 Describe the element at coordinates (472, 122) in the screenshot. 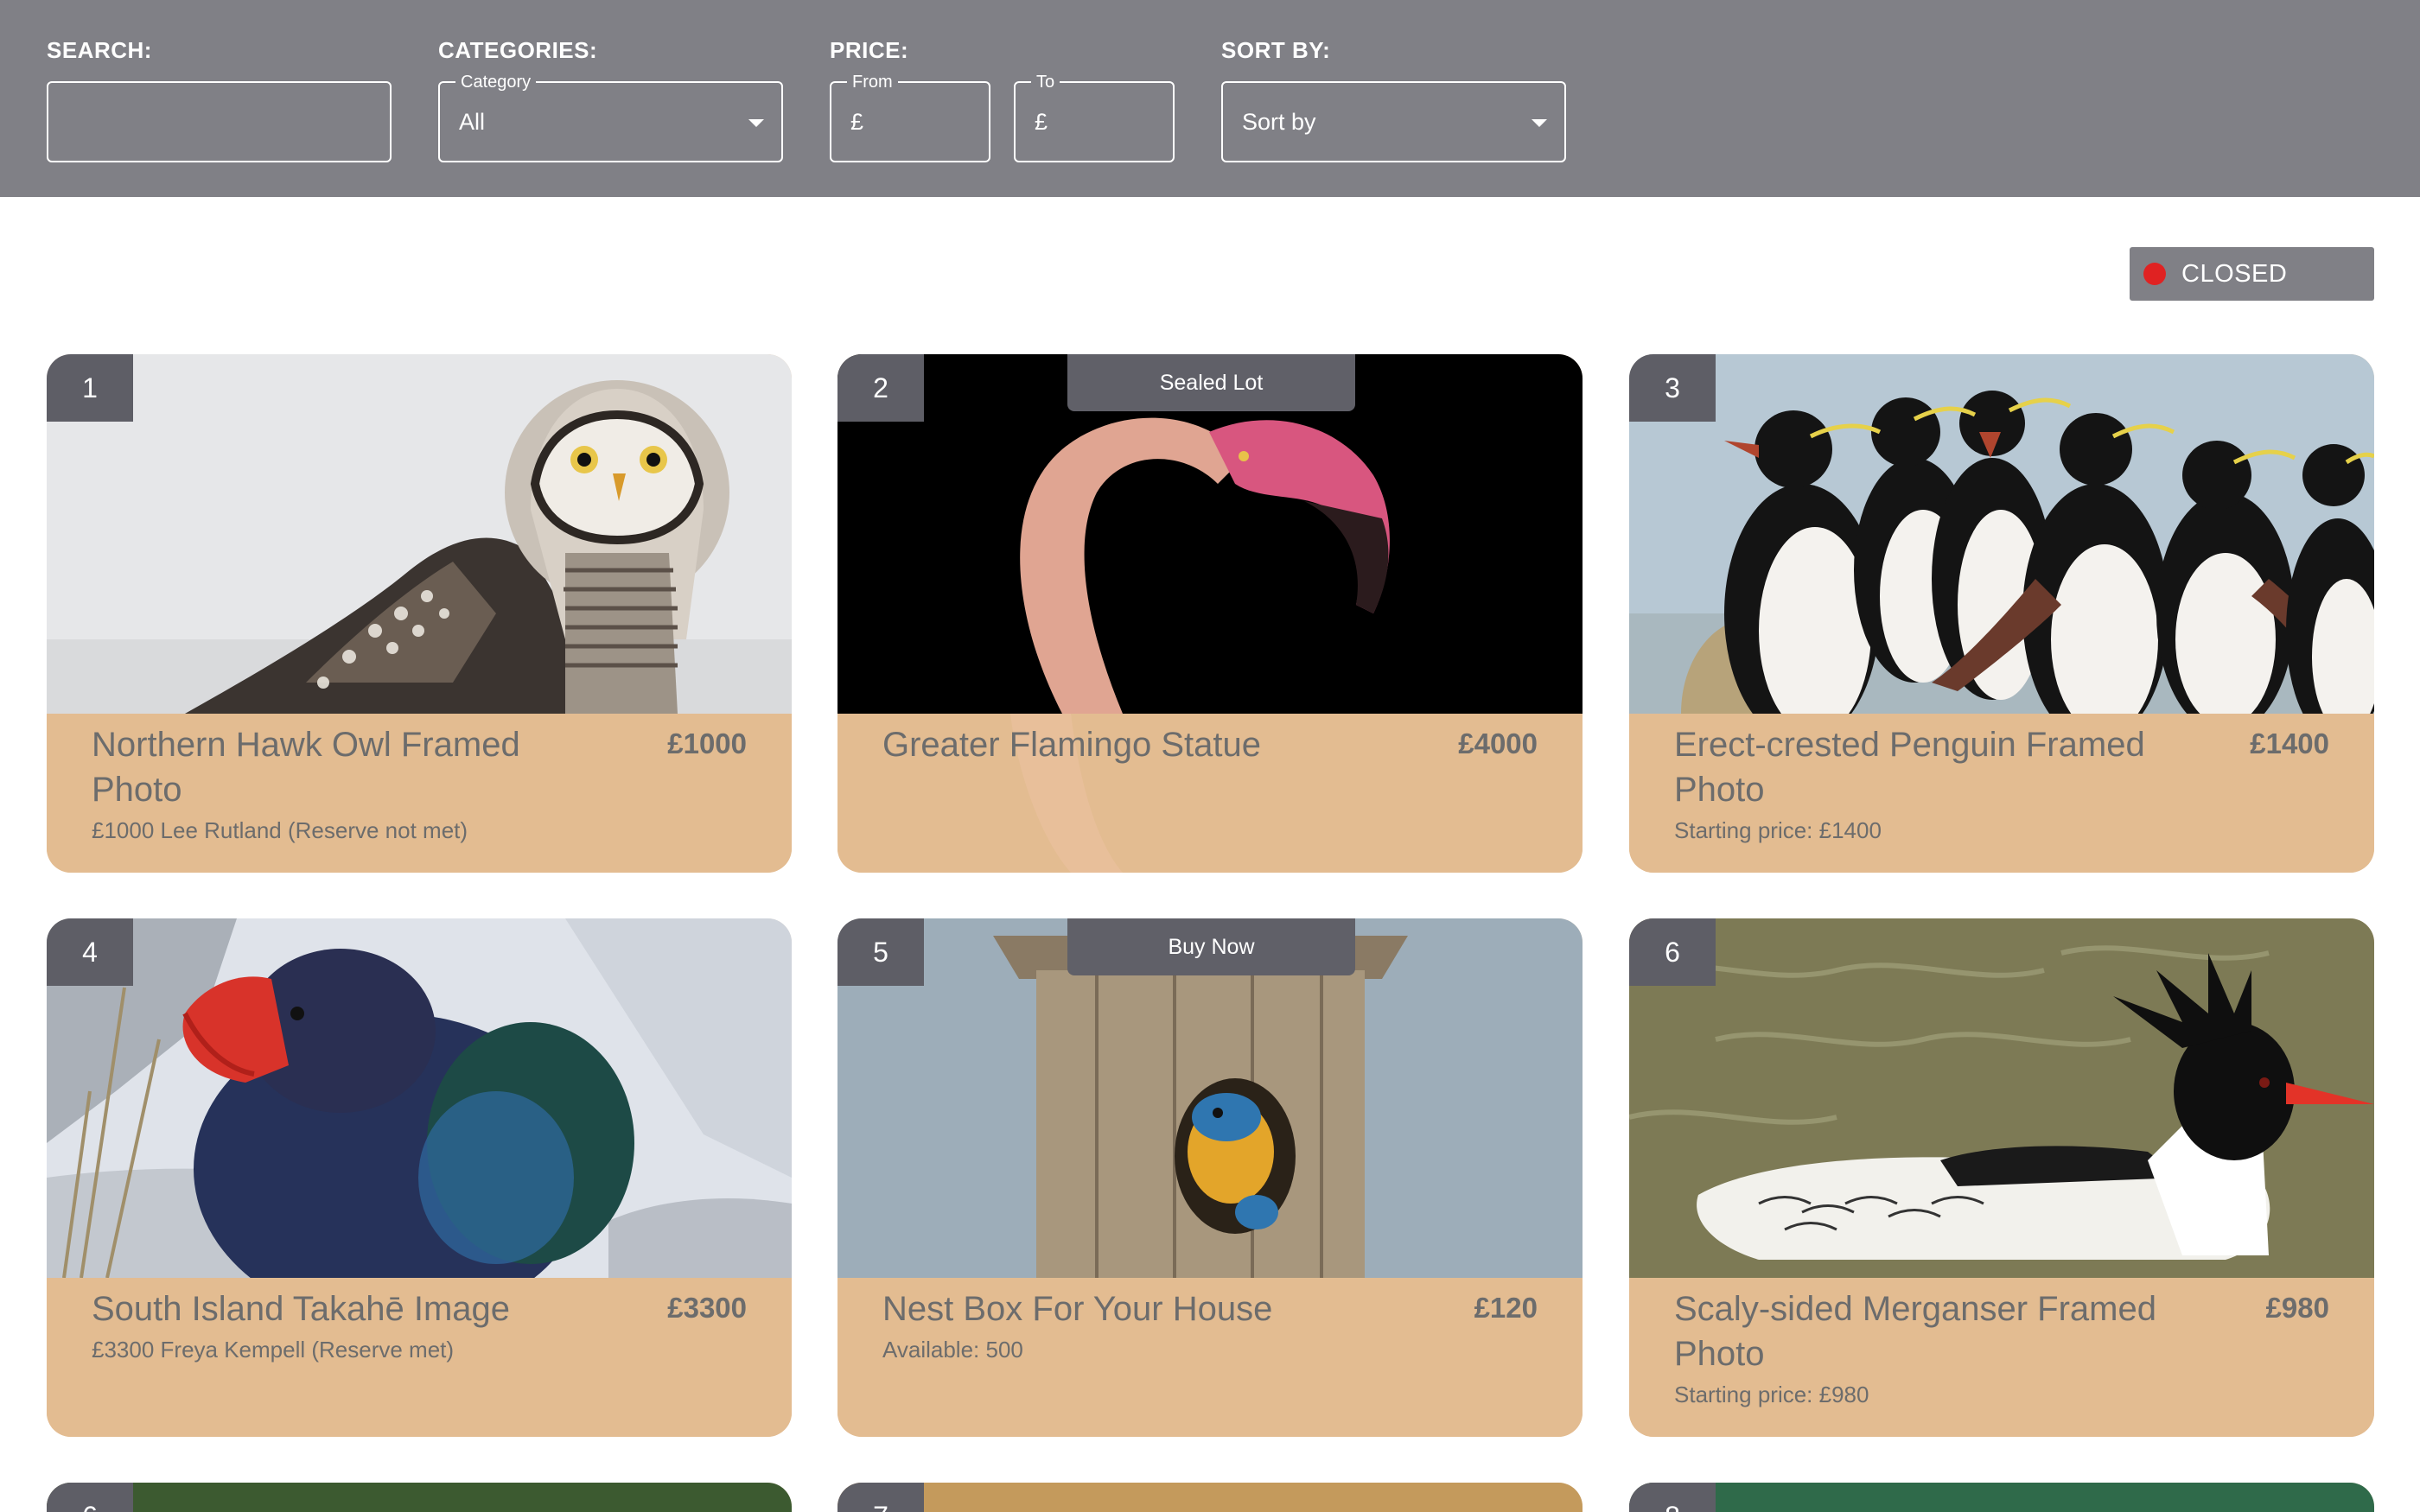

I see `category-select-value: All` at that location.